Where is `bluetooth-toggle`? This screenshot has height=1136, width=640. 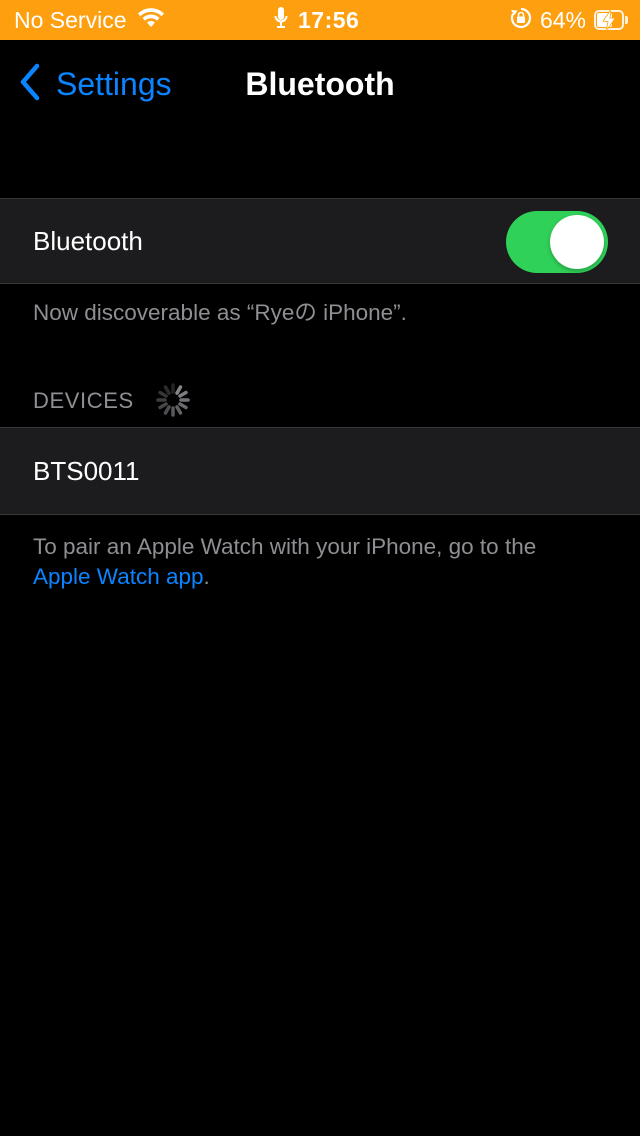 bluetooth-toggle is located at coordinates (557, 242).